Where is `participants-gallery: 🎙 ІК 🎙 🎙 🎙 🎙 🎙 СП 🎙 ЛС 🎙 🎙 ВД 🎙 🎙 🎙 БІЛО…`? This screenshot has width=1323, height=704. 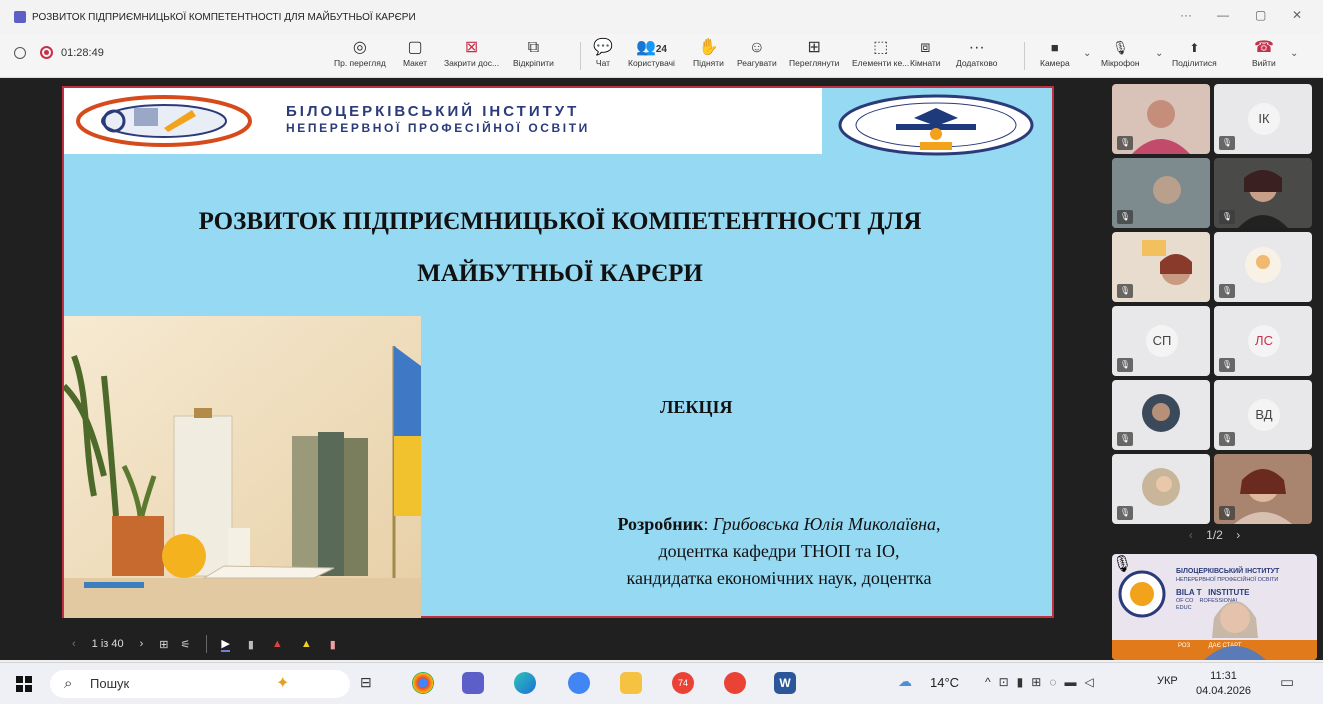 participants-gallery: 🎙 ІК 🎙 🎙 🎙 🎙 🎙 СП 🎙 ЛС 🎙 🎙 ВД 🎙 🎙 🎙 БІЛО… is located at coordinates (1214, 369).